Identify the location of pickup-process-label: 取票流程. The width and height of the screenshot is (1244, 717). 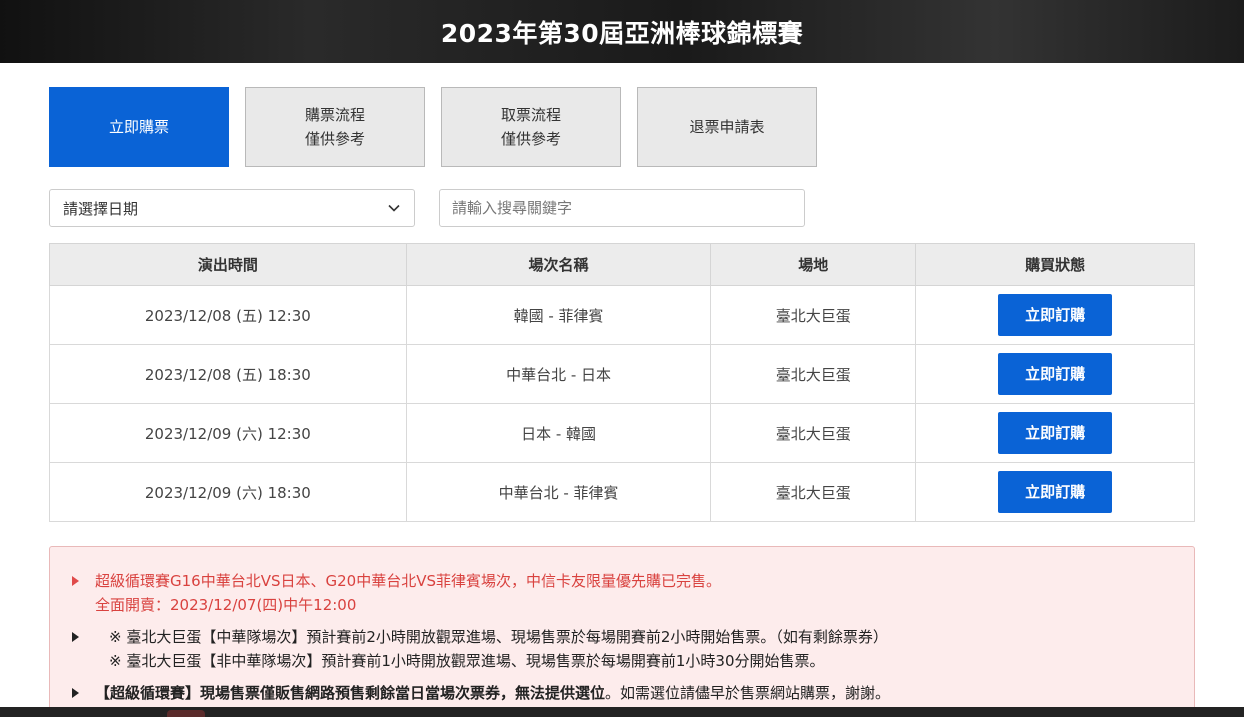
(530, 115).